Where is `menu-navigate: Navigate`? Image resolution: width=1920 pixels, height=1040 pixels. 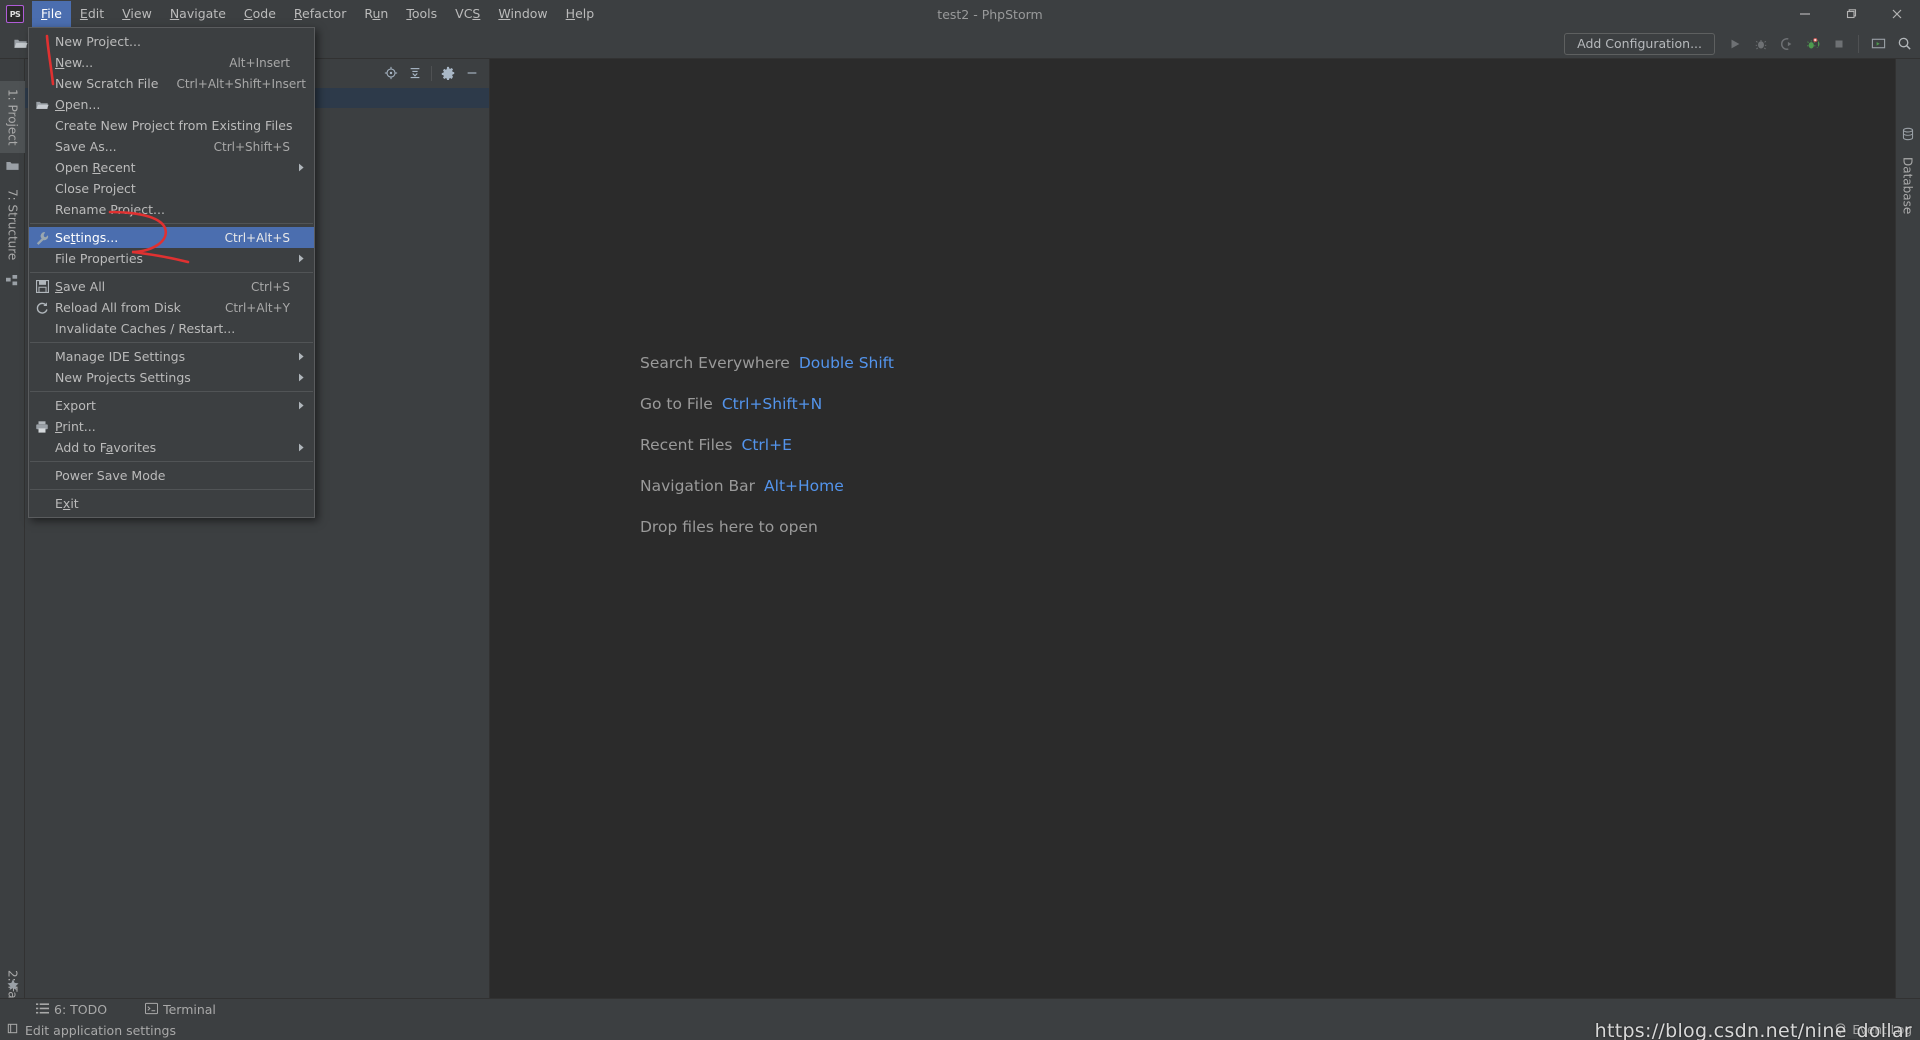
menu-navigate: Navigate is located at coordinates (198, 14).